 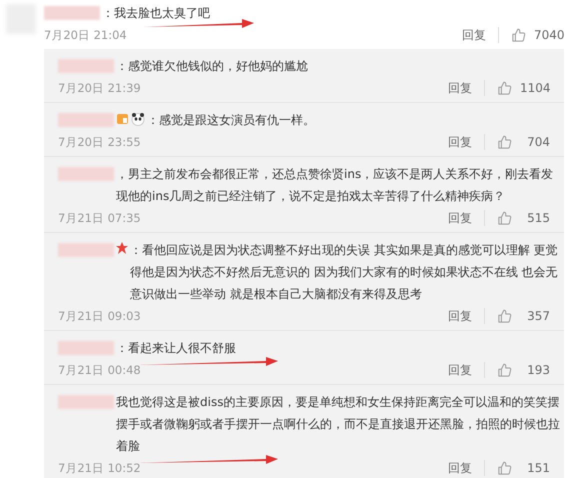 I want to click on comment-text: ：看他回应说是因为状态调整不好出现的失误 其实如果是真的感觉可以理解 更觉得他是因为状态不好然后无意识的 因为我们大家有的时候如果状态不在线 也会无意识做出一些举动 就是根本自己大脑都没有来得及思考, so click(x=344, y=272).